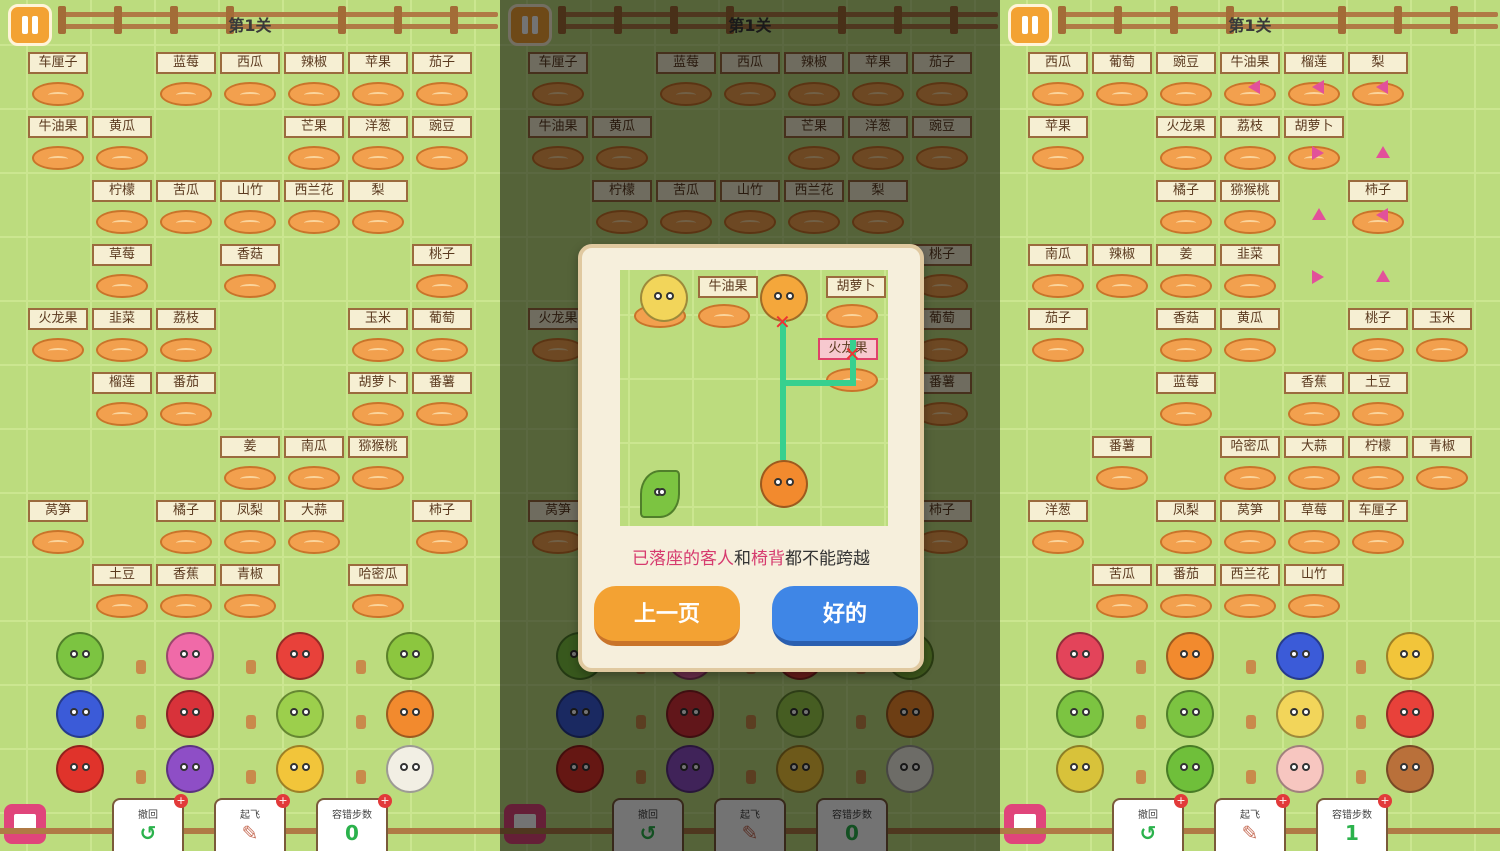 Image resolution: width=1500 pixels, height=851 pixels. I want to click on seat: 火龙果, so click(58, 340).